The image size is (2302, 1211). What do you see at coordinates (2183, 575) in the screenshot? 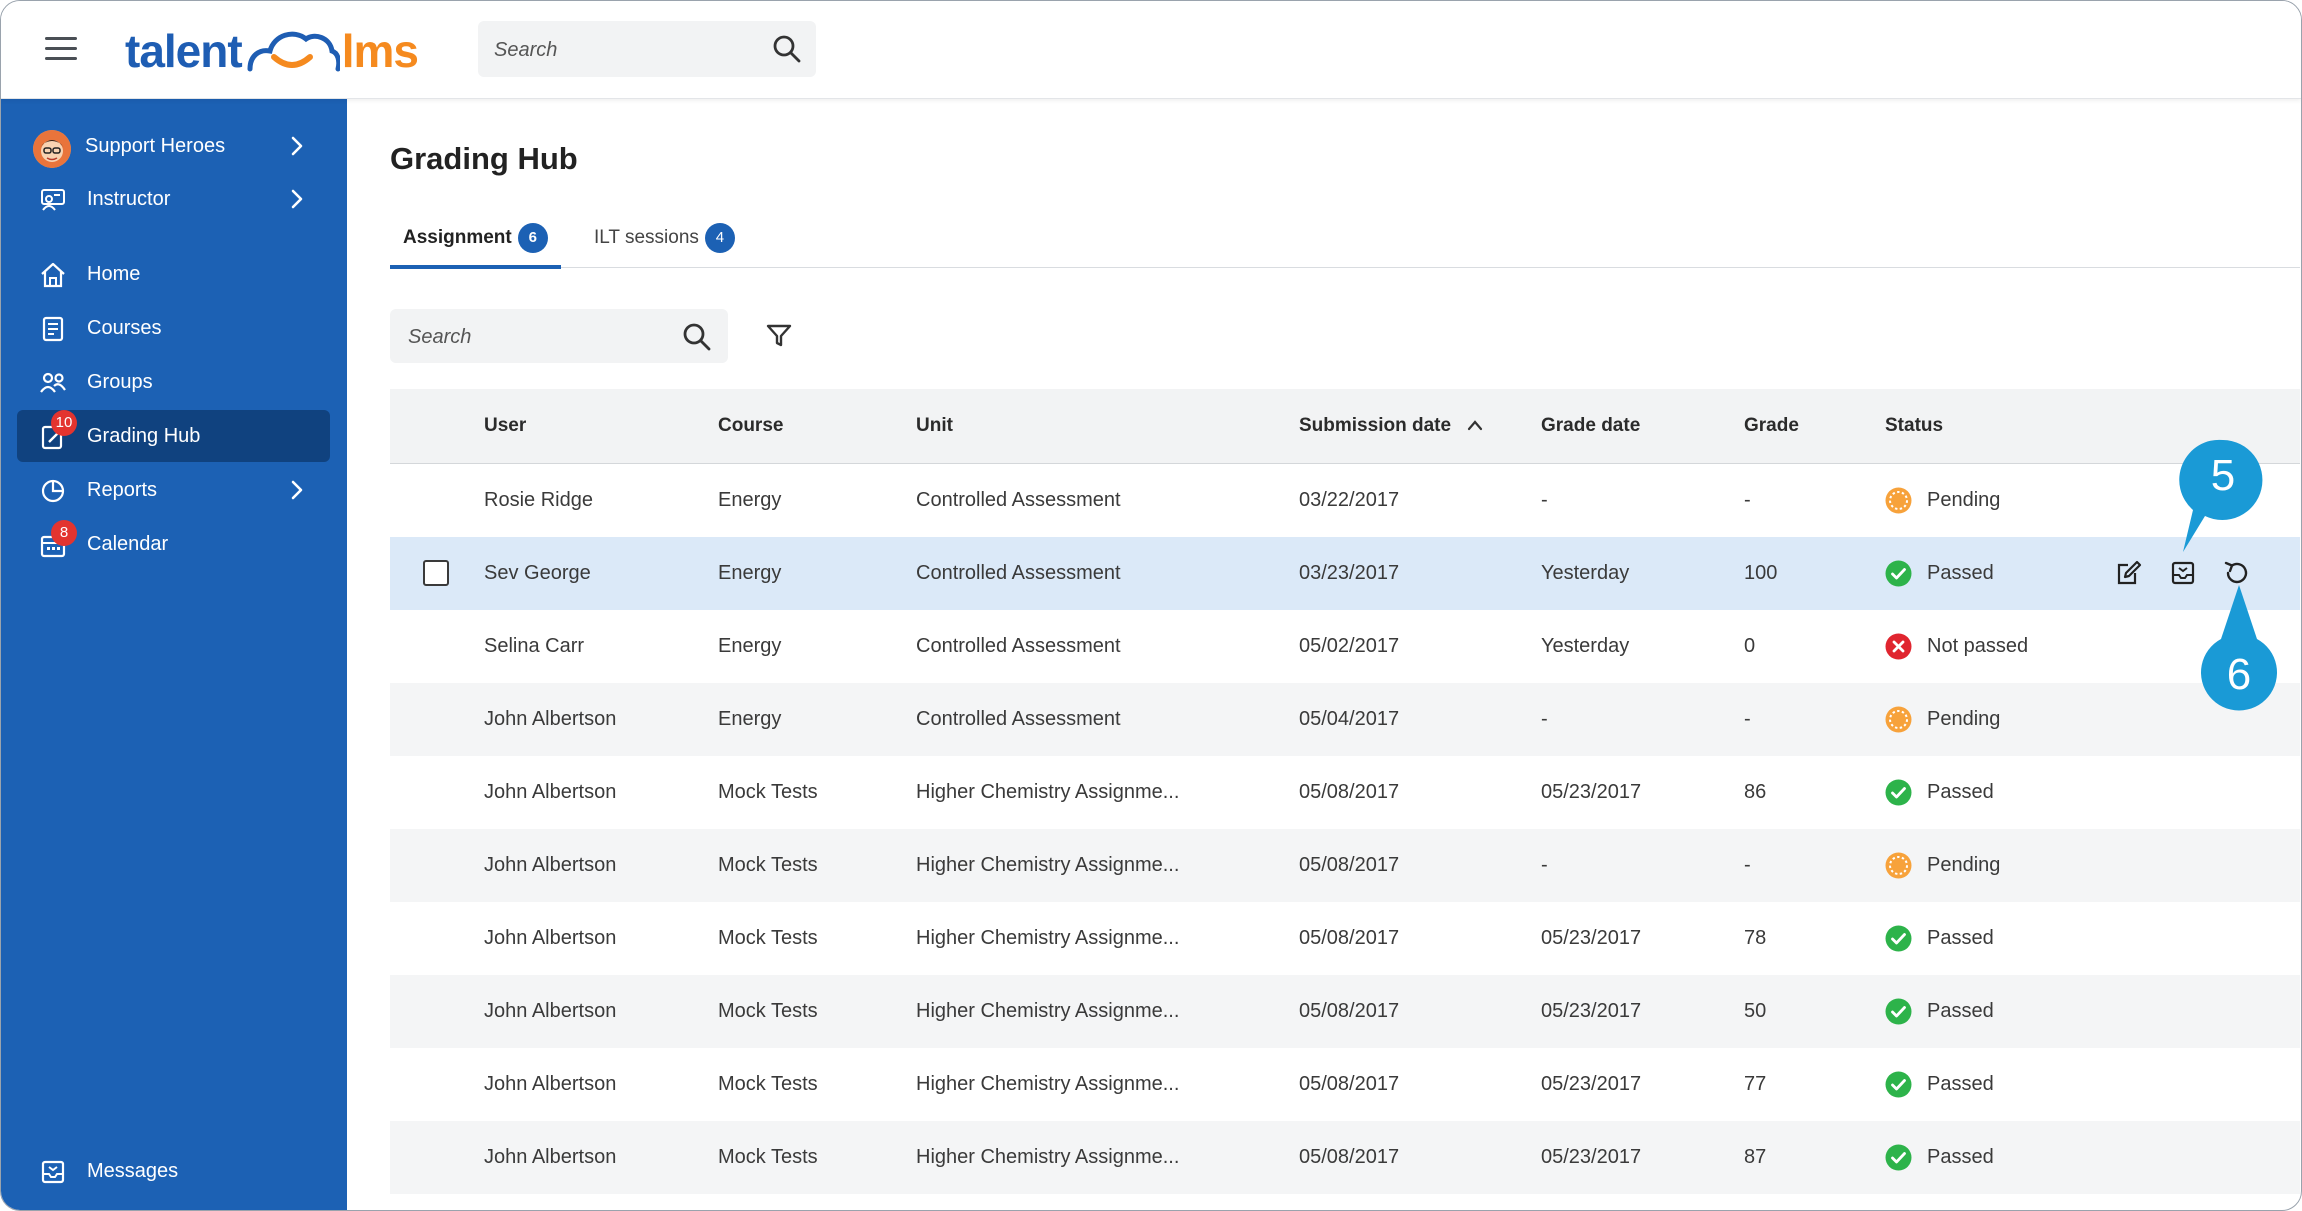
I see `inbox-icon` at bounding box center [2183, 575].